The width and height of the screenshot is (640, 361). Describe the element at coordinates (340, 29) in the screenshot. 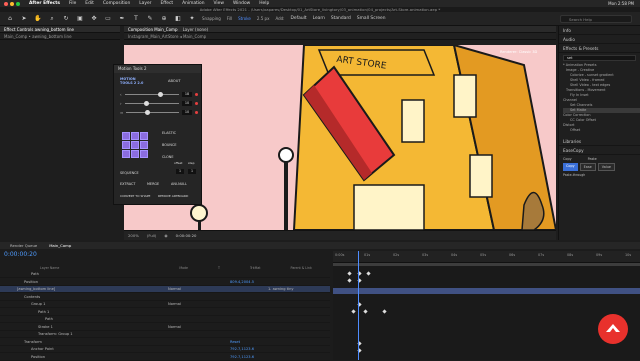

I see `composition-tab: Composition Main_Comp Layer (none)` at that location.